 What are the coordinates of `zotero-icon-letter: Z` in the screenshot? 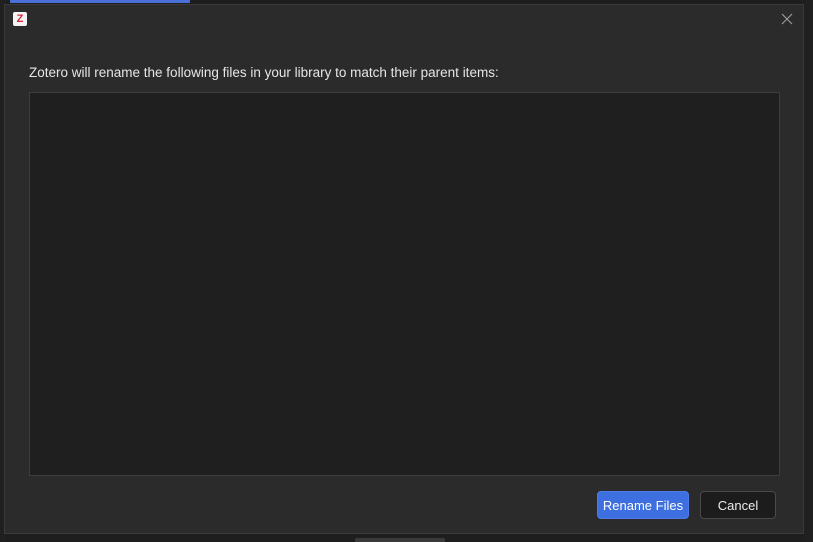 It's located at (20, 18).